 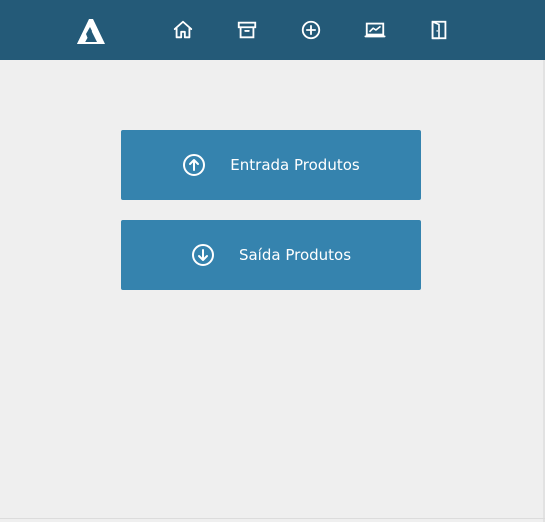 I want to click on home-icon, so click(x=183, y=29).